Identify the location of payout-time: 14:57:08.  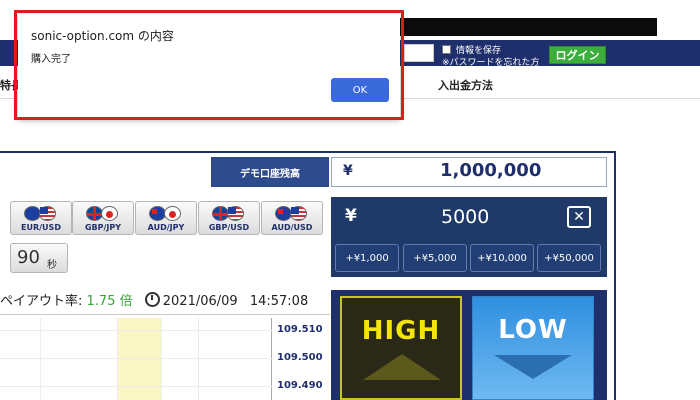
(279, 301).